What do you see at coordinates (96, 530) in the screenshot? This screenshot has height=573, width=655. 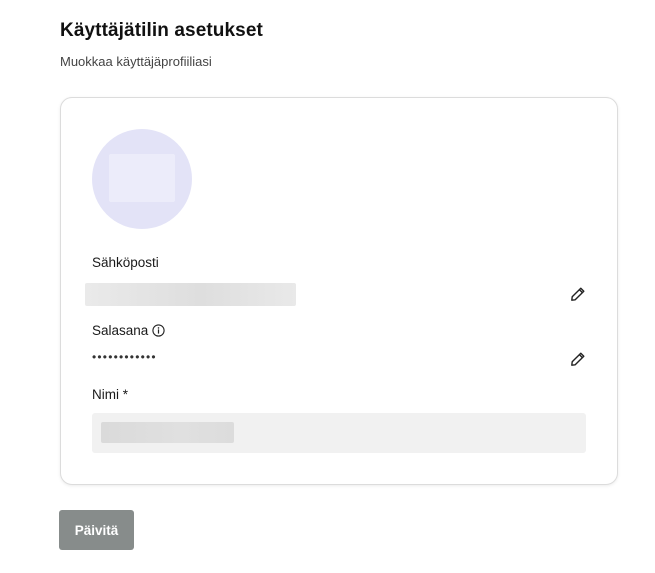 I see `update-button: Päivitä` at bounding box center [96, 530].